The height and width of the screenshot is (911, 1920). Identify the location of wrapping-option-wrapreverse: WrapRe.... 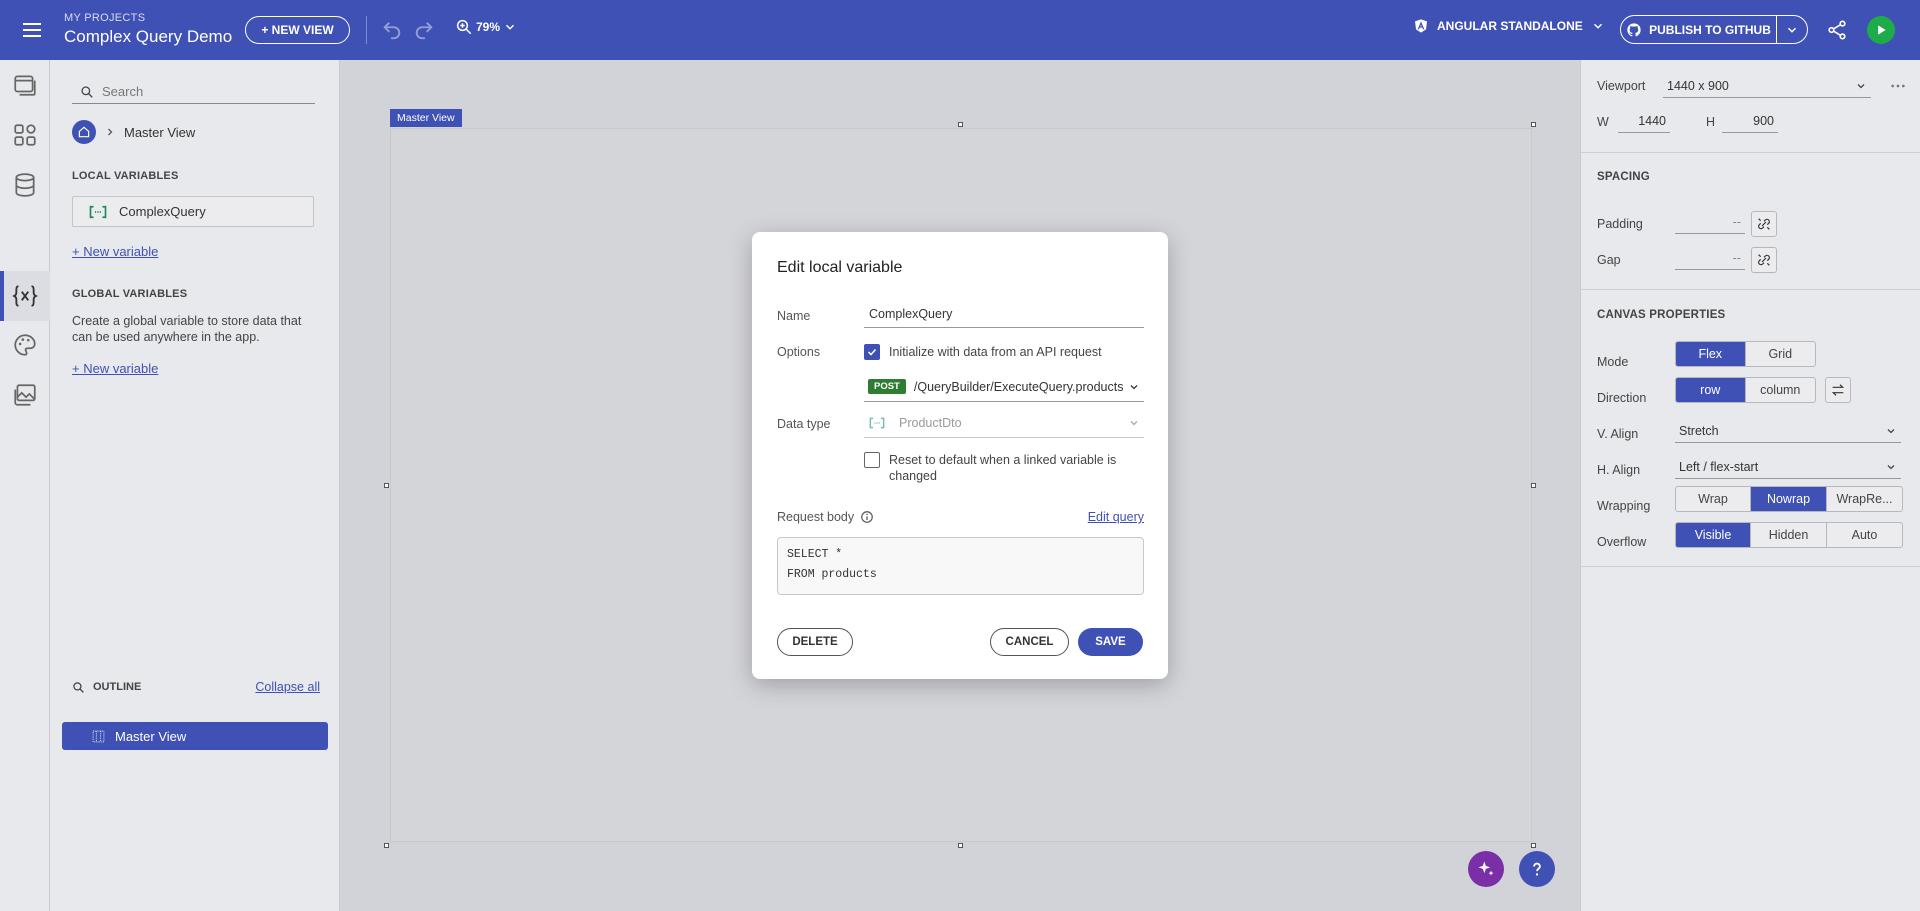
(1864, 499).